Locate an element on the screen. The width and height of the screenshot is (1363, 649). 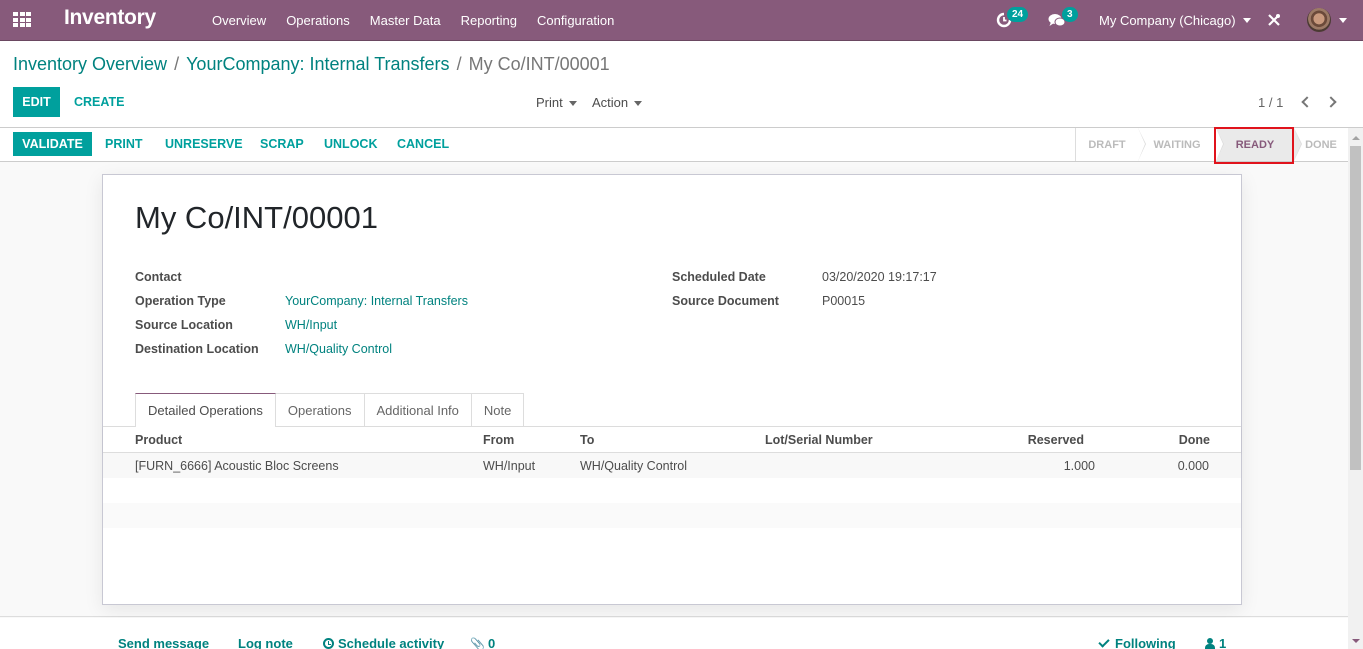
breadcrumb-internal-transfers: YourCompany: Internal Transfers is located at coordinates (317, 64).